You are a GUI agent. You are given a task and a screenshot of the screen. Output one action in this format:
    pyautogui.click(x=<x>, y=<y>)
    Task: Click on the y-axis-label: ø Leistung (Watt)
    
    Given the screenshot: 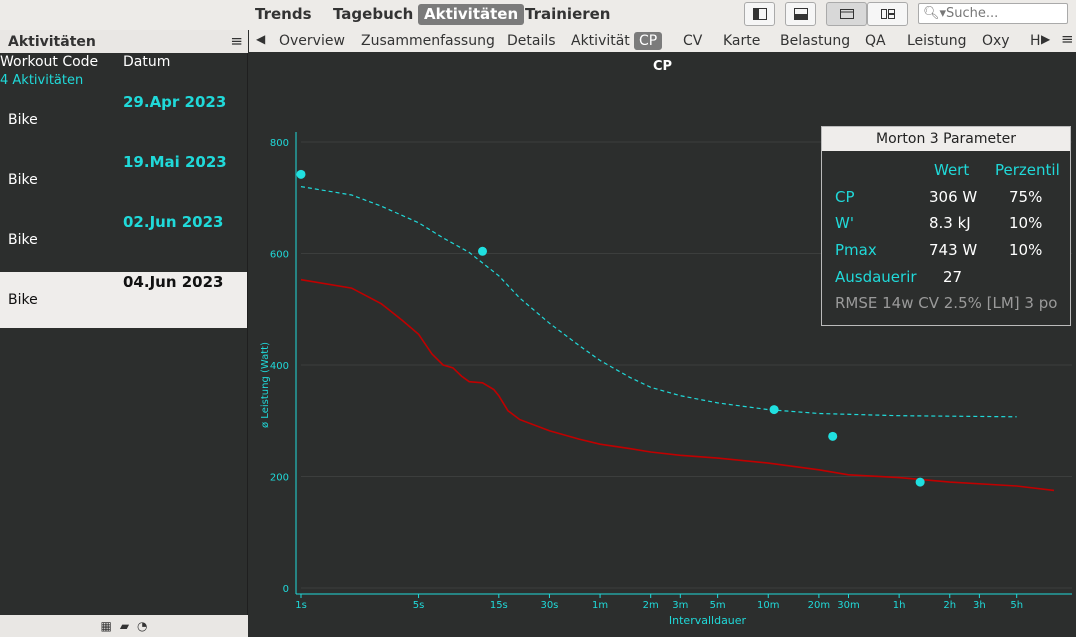 What is the action you would take?
    pyautogui.click(x=265, y=385)
    